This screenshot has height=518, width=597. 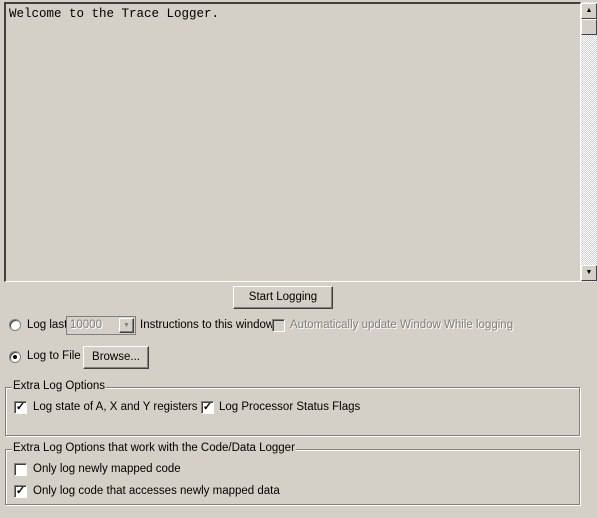 I want to click on log-to-file-label: Log to File, so click(x=54, y=356).